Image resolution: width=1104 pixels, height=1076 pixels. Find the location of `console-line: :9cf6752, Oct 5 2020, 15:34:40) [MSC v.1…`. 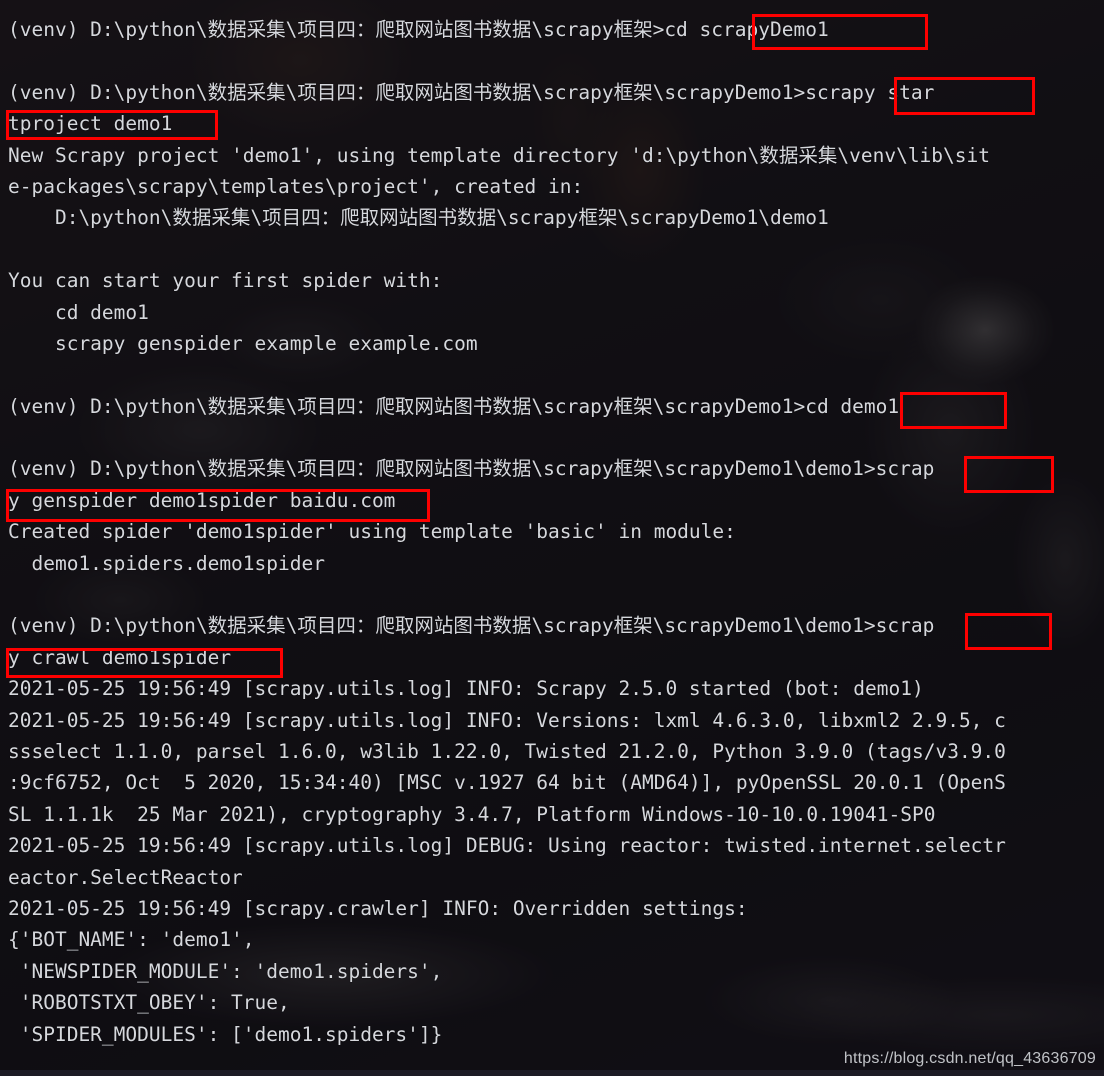

console-line: :9cf6752, Oct 5 2020, 15:34:40) [MSC v.1… is located at coordinates (507, 783).